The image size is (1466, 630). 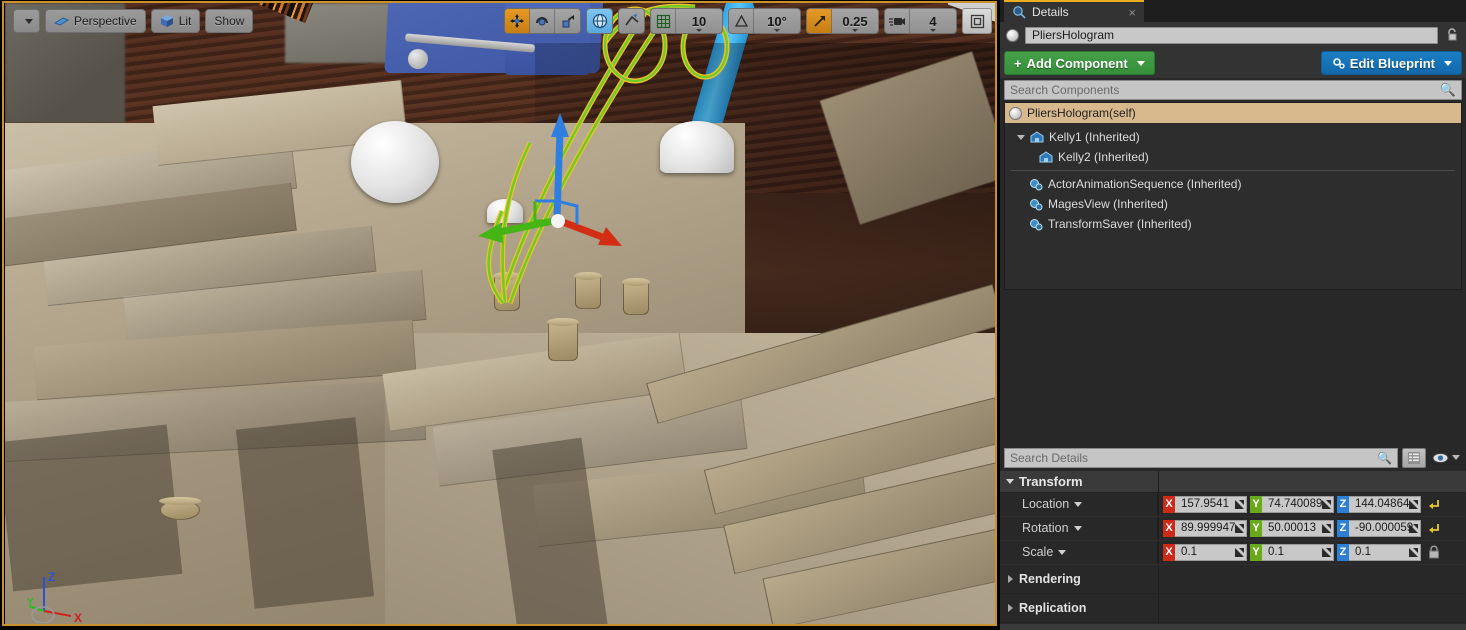 I want to click on axis-x-label: X, so click(x=78, y=617).